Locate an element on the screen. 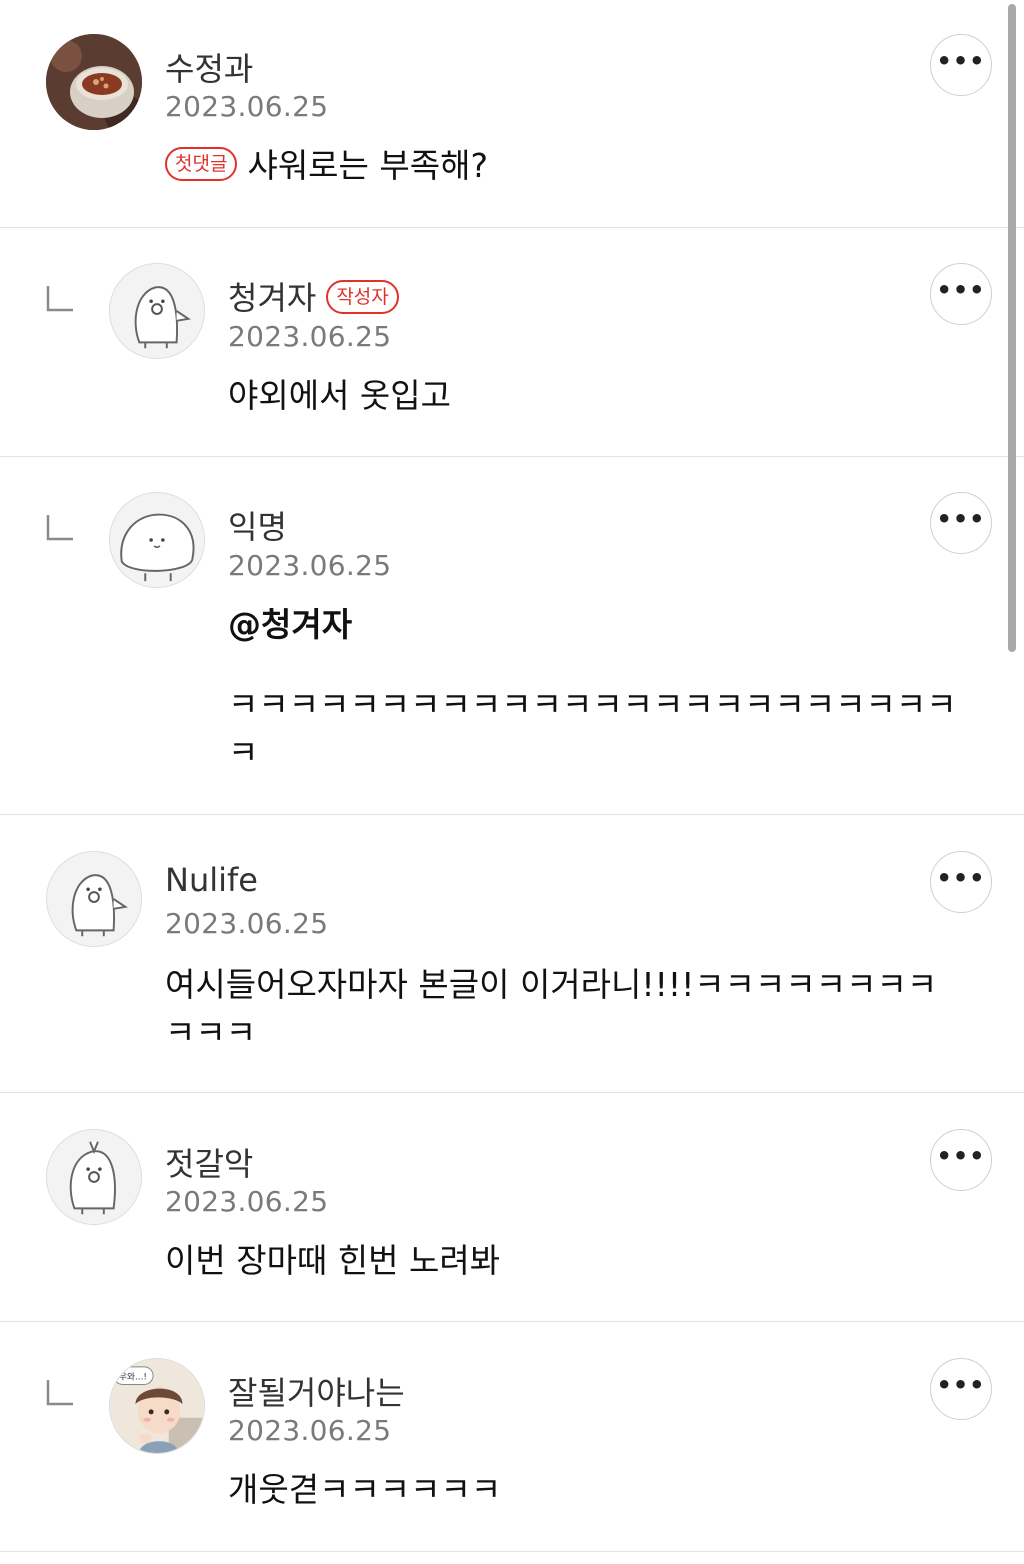 The height and width of the screenshot is (1564, 1024). soup-bowl-photo-icon is located at coordinates (94, 82).